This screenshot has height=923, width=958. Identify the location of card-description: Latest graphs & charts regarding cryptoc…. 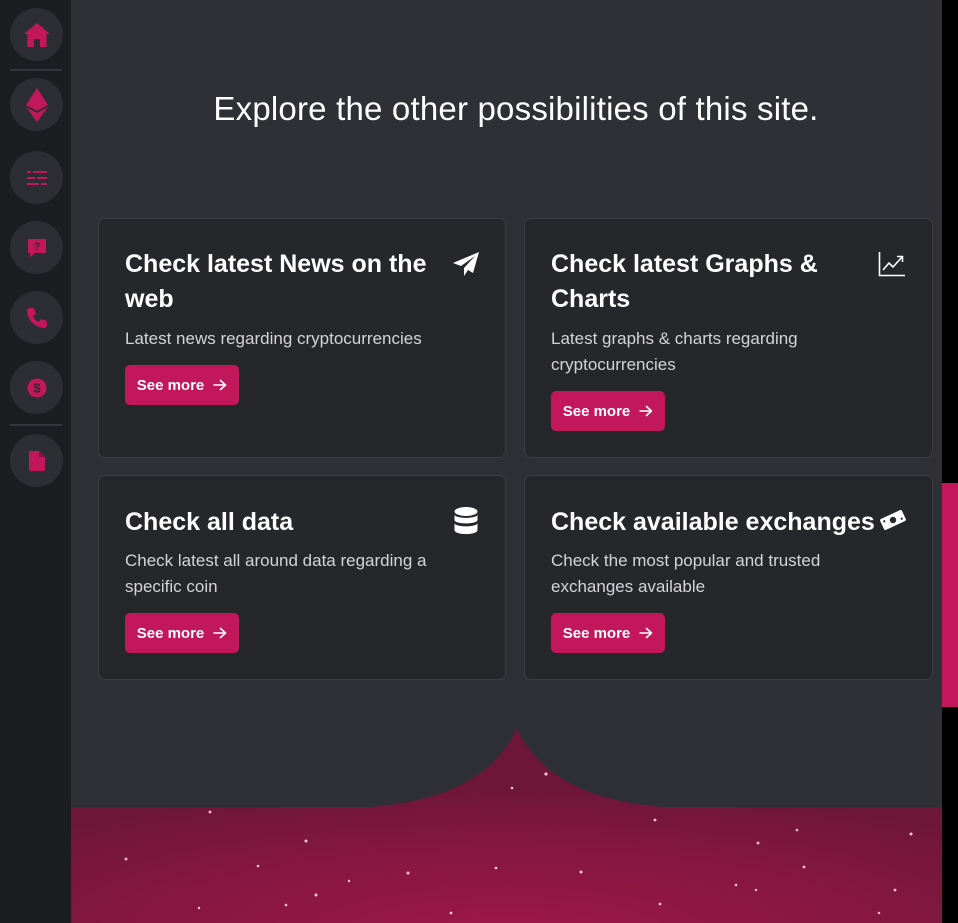
(674, 351).